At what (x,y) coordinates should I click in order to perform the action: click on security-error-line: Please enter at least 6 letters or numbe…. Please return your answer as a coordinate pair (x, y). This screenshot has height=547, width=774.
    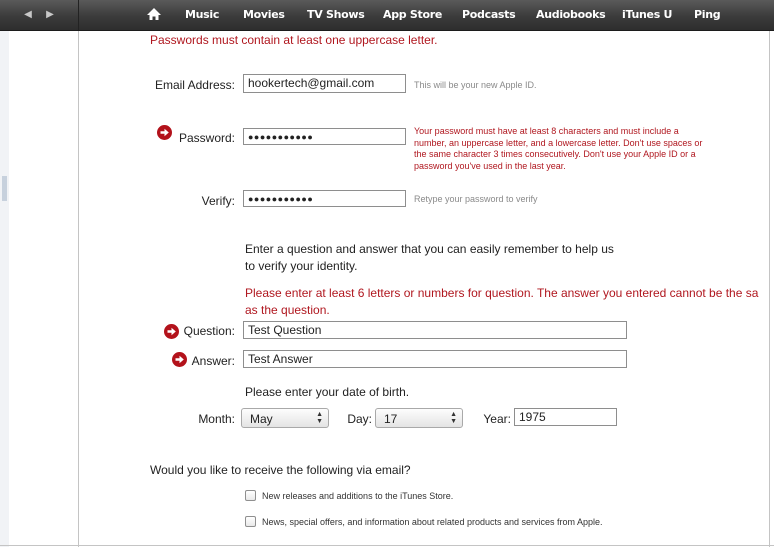
    Looking at the image, I should click on (502, 293).